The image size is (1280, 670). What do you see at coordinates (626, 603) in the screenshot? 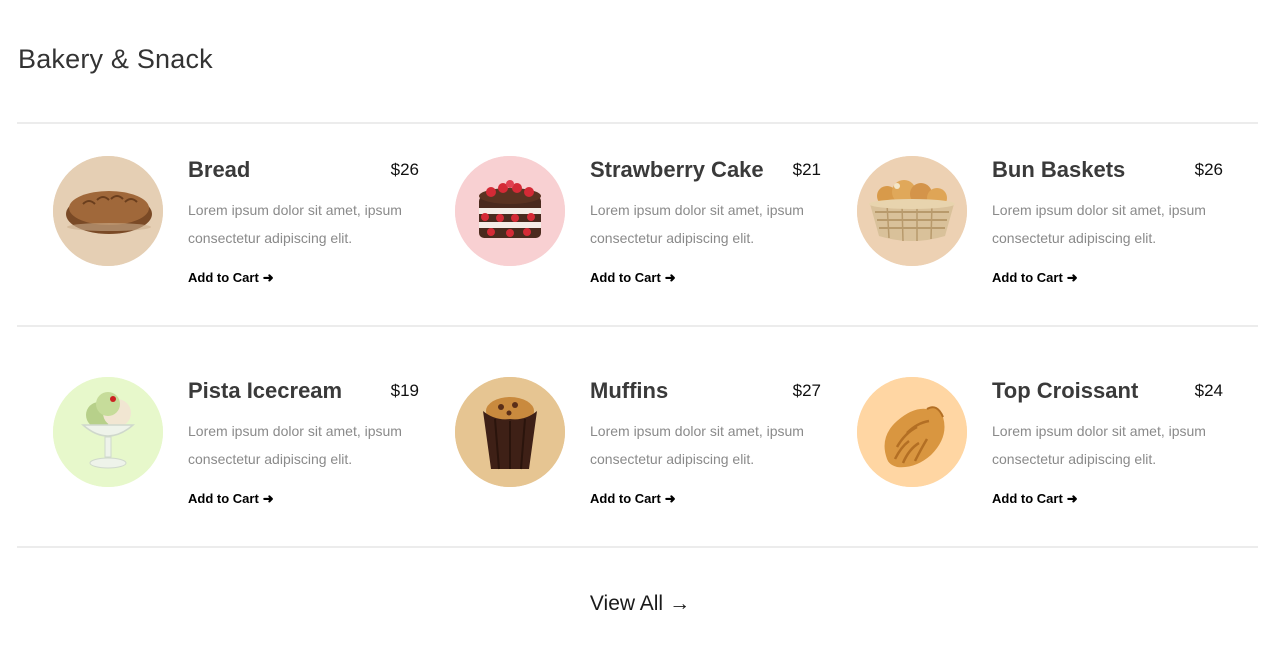
I see `view-all-label: View All` at bounding box center [626, 603].